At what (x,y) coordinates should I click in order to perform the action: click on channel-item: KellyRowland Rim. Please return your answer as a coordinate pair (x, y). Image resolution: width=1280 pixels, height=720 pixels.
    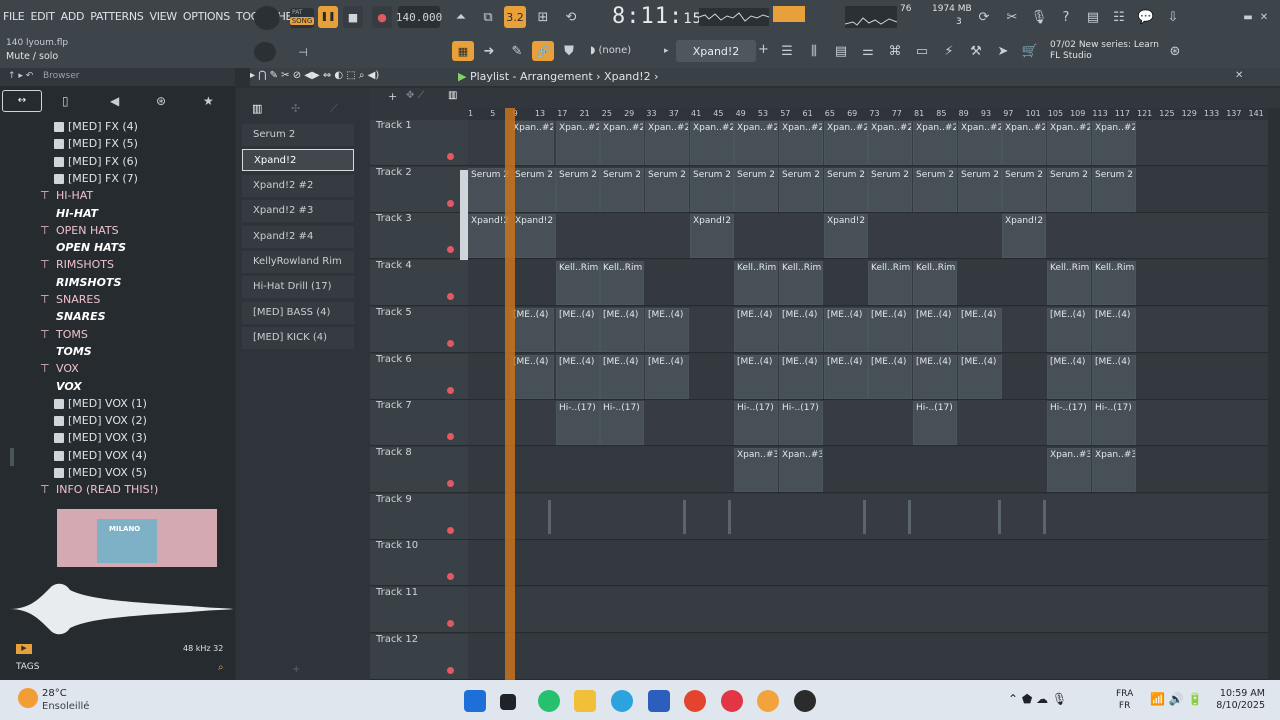
    Looking at the image, I should click on (298, 262).